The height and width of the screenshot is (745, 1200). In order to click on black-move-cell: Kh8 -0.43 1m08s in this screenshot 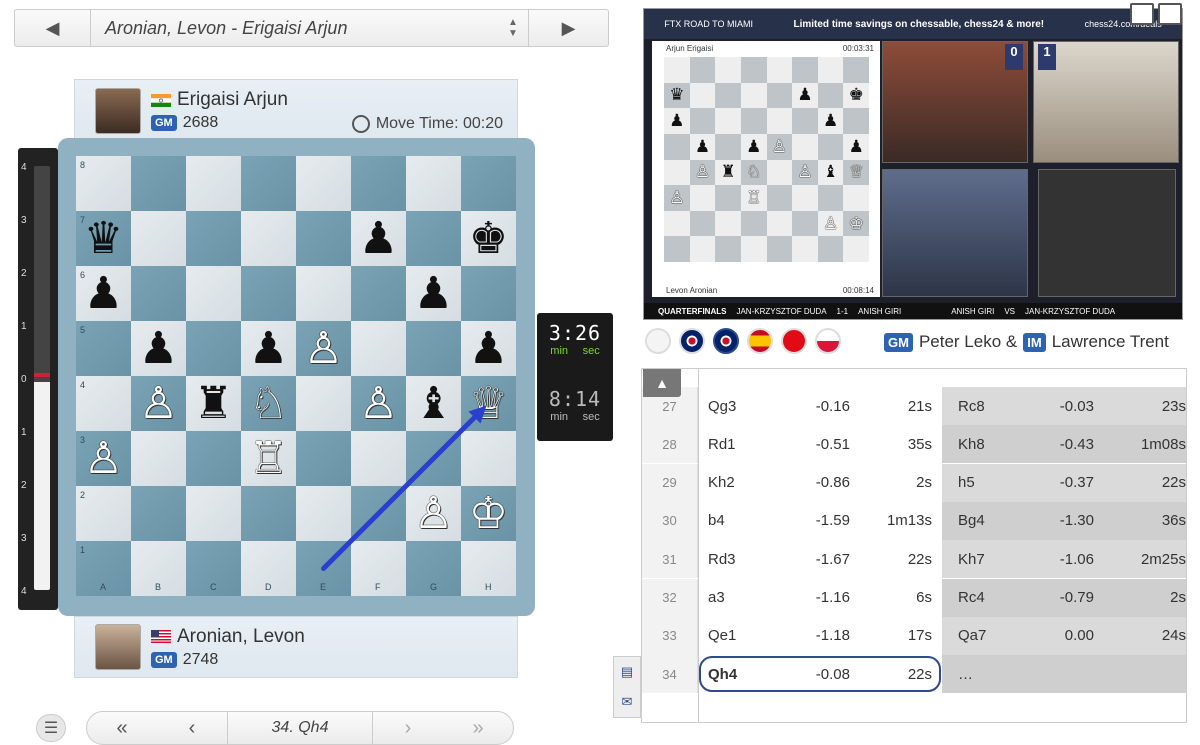, I will do `click(1064, 444)`.